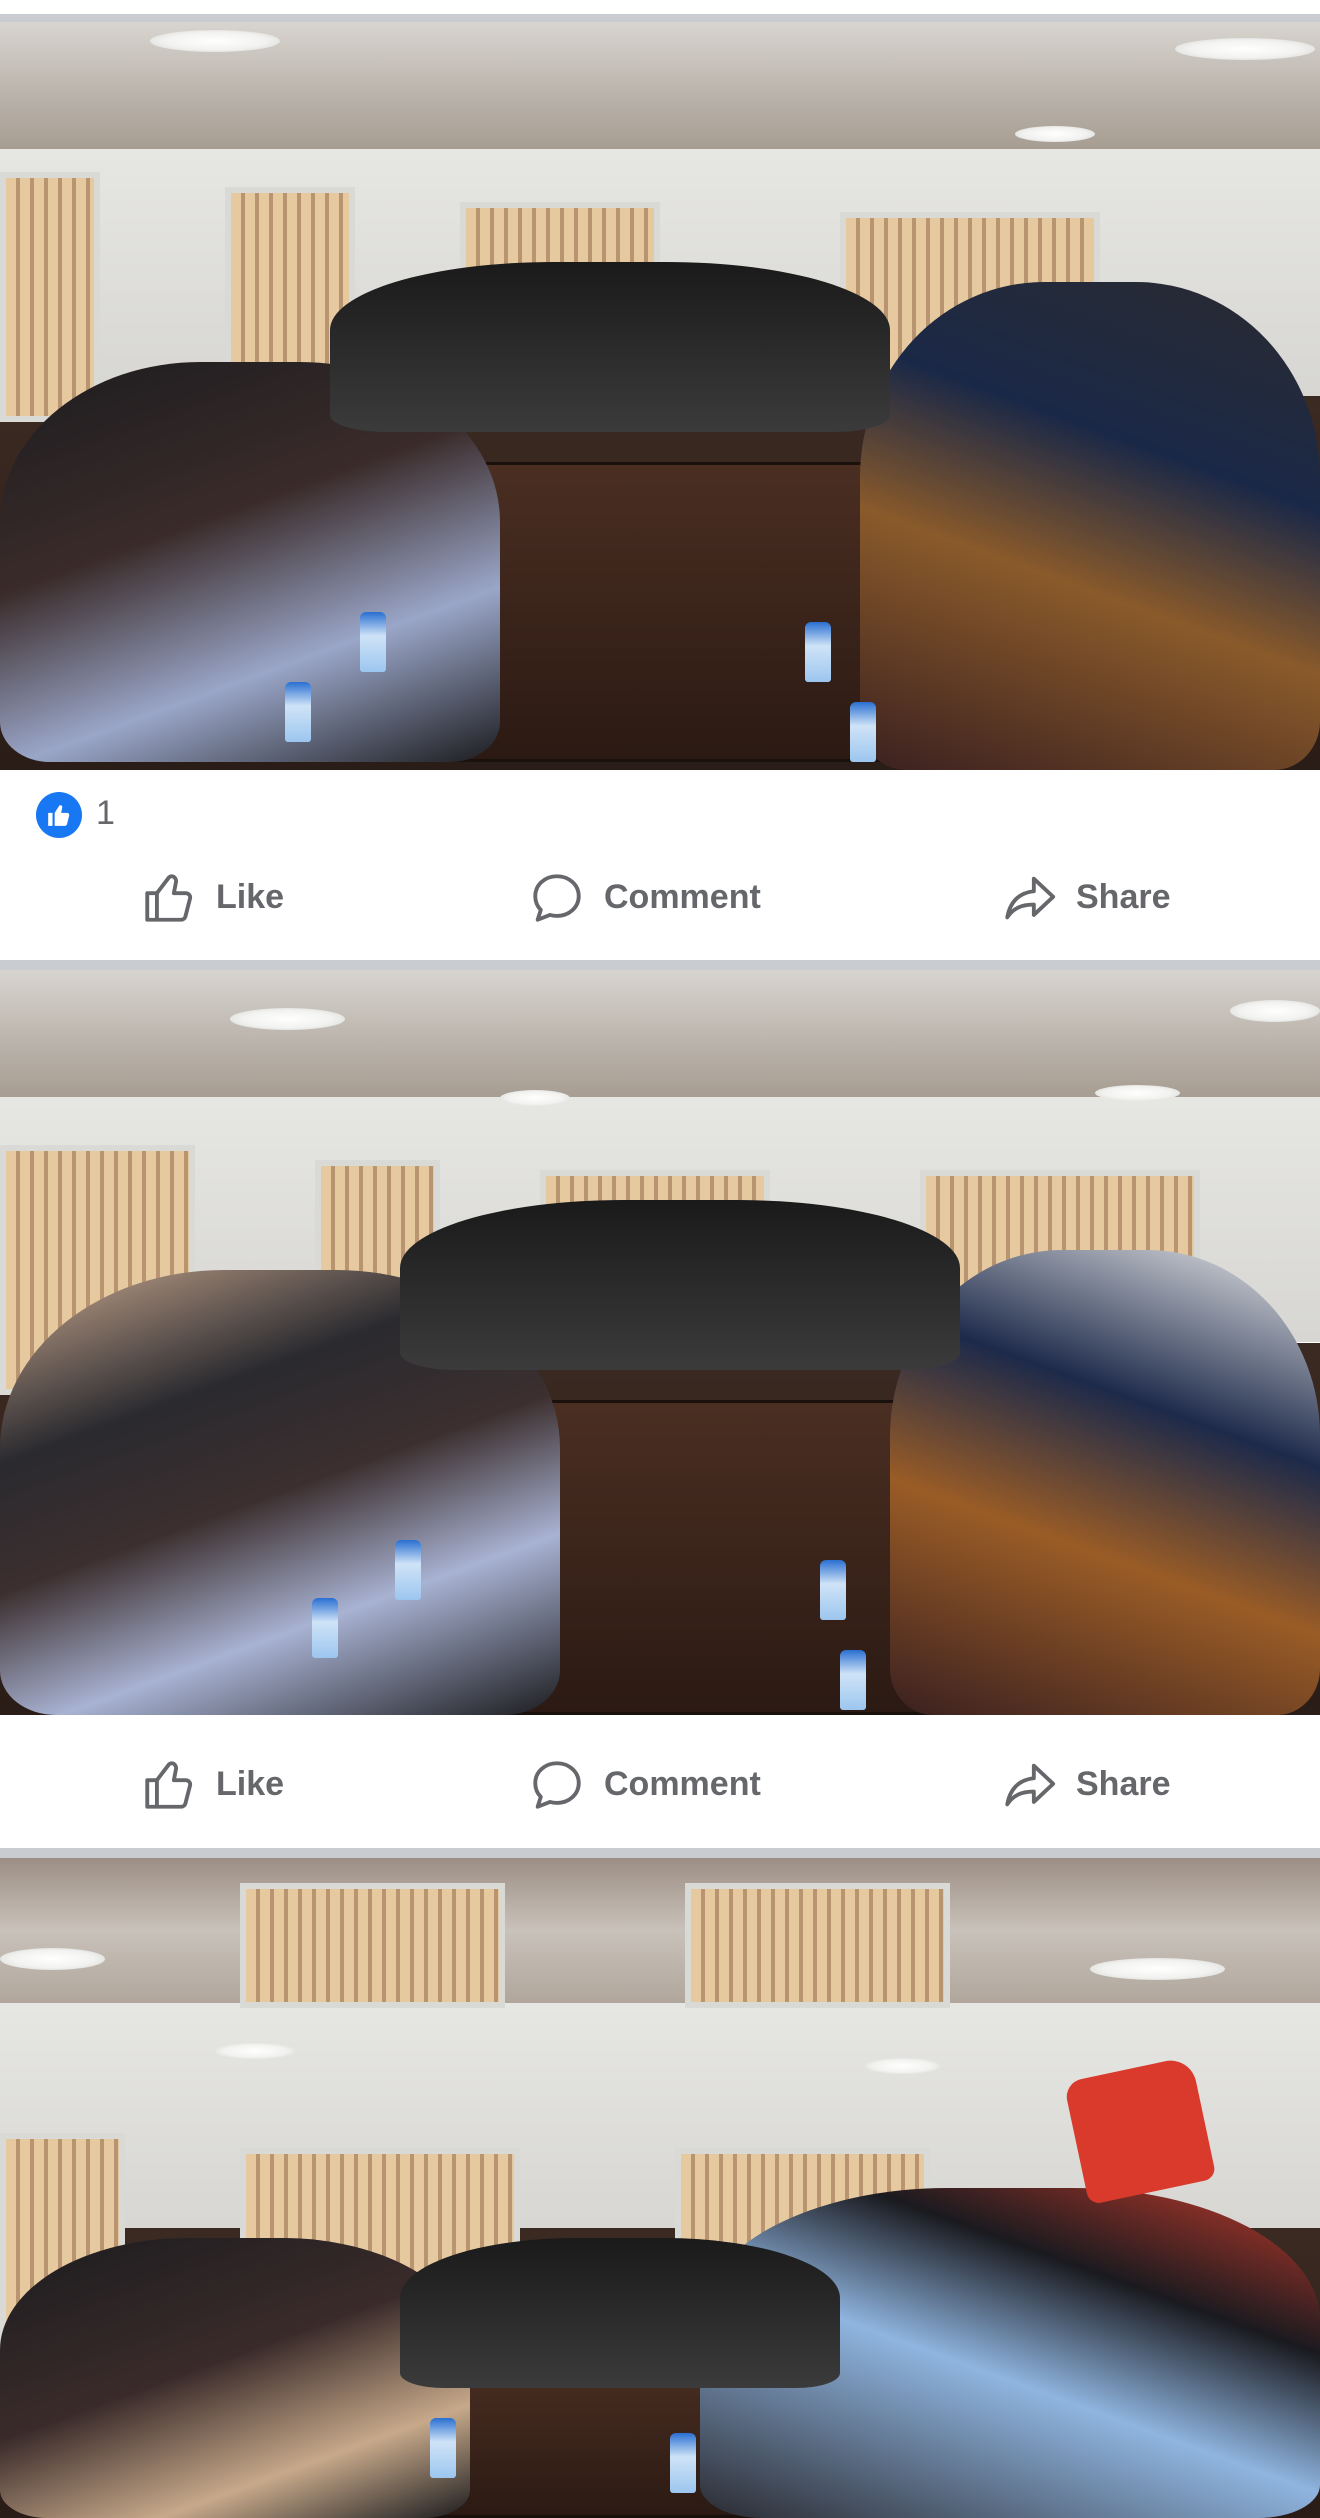  I want to click on like-badge-icon, so click(59, 815).